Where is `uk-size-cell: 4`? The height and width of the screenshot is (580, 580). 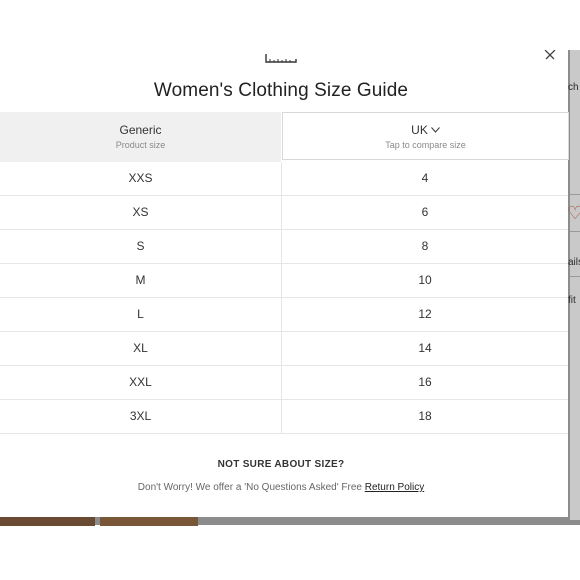
uk-size-cell: 4 is located at coordinates (425, 178).